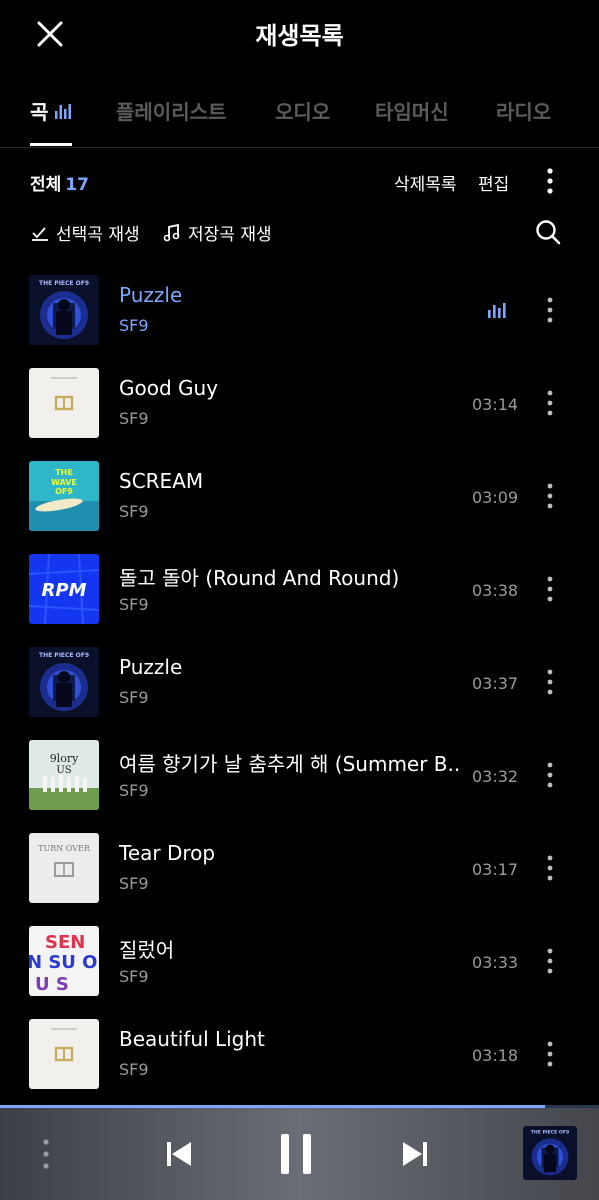 This screenshot has height=1200, width=599. Describe the element at coordinates (550, 1153) in the screenshot. I see `now-playing-album-art: THE PIECE OF9` at that location.